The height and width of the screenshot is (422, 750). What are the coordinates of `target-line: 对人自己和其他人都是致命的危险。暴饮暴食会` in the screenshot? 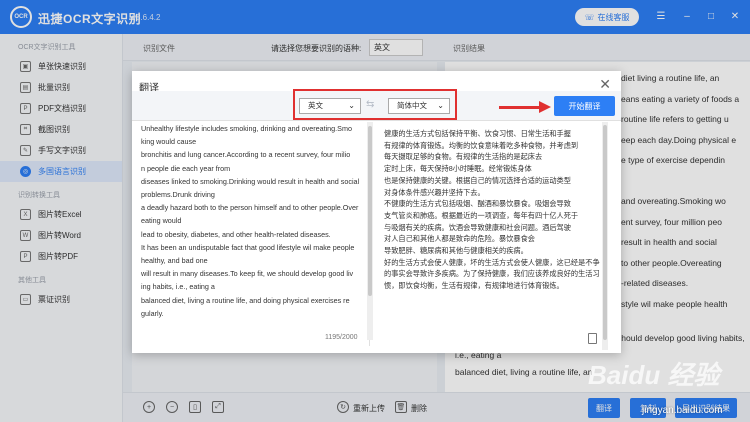 It's located at (459, 239).